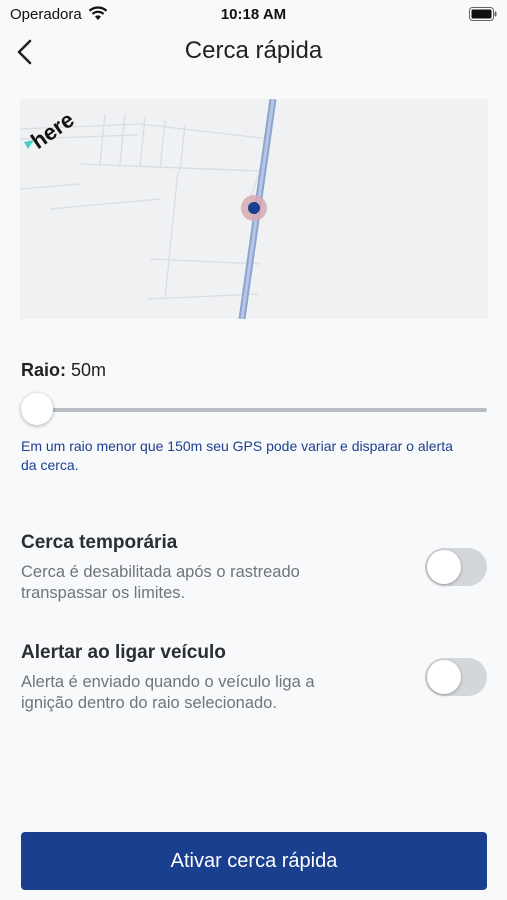 This screenshot has height=900, width=507. Describe the element at coordinates (43, 370) in the screenshot. I see `radius-label-text: Raio:` at that location.